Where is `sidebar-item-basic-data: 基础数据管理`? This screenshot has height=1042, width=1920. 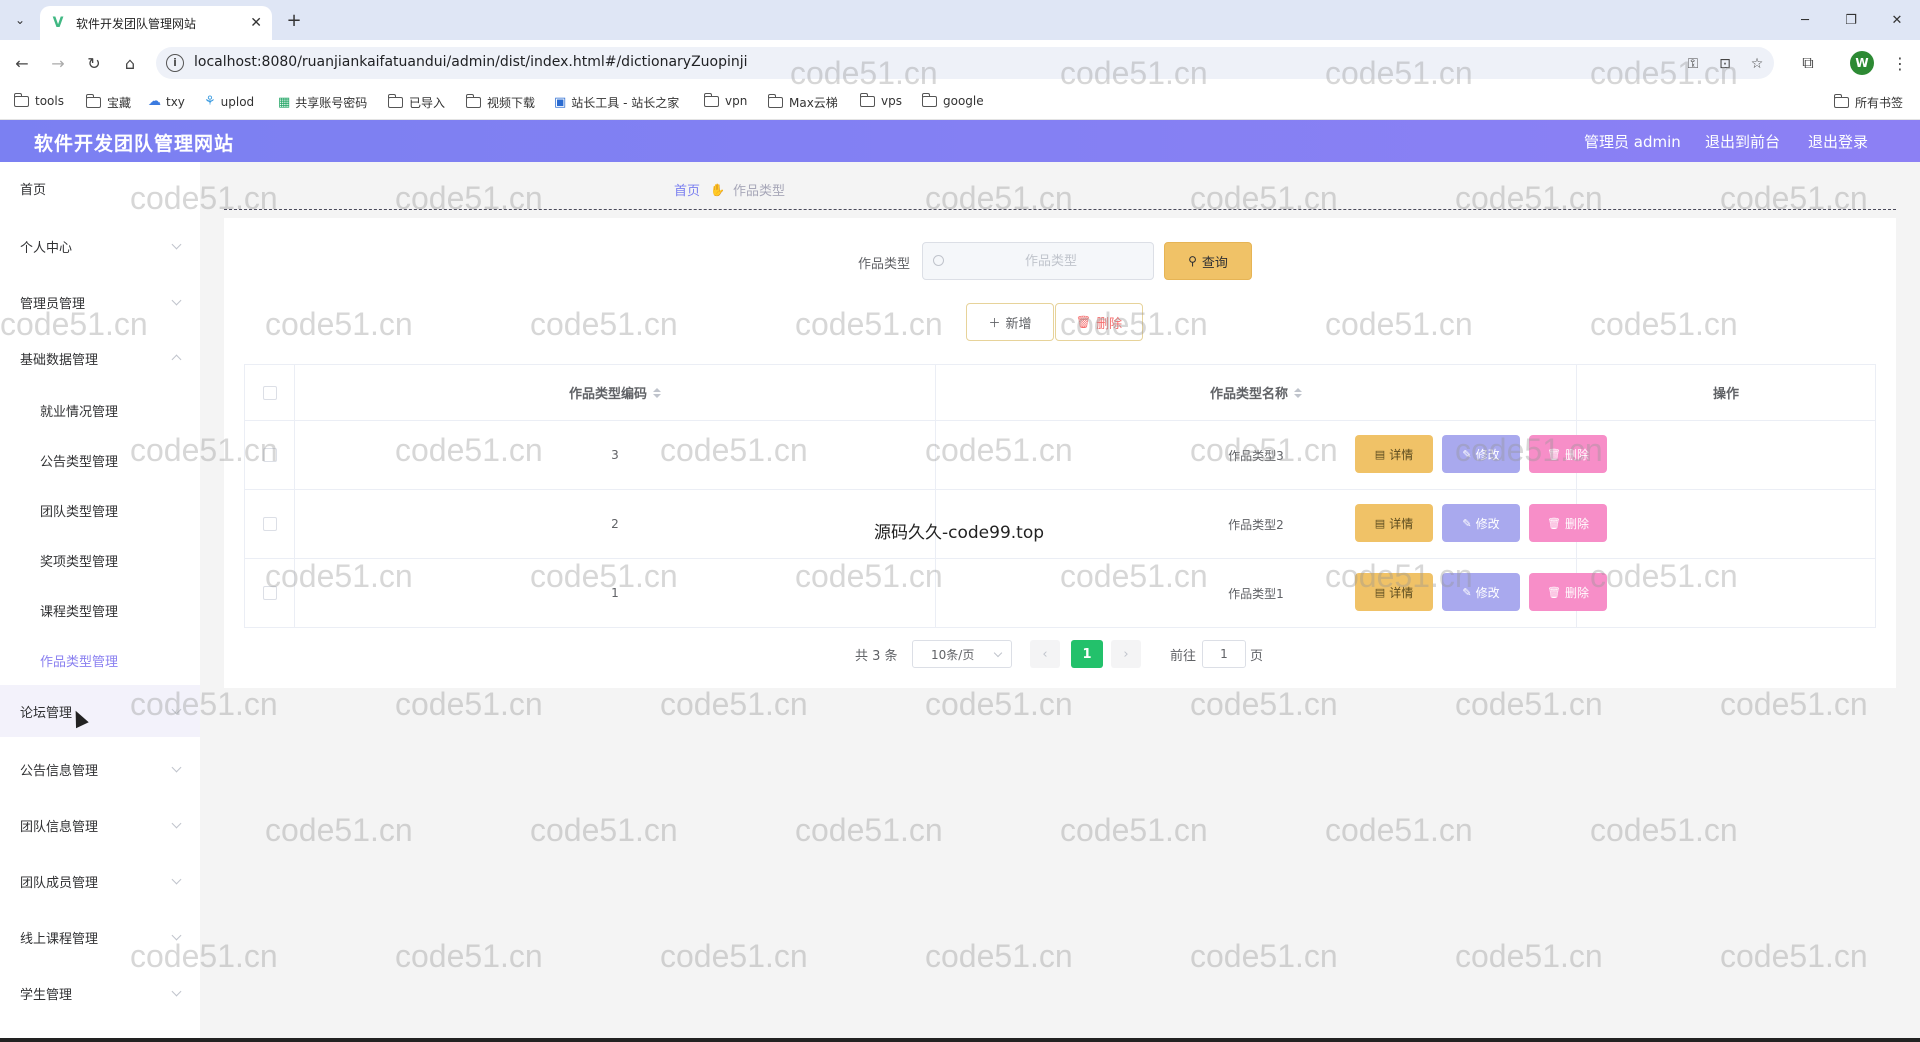 sidebar-item-basic-data: 基础数据管理 is located at coordinates (100, 358).